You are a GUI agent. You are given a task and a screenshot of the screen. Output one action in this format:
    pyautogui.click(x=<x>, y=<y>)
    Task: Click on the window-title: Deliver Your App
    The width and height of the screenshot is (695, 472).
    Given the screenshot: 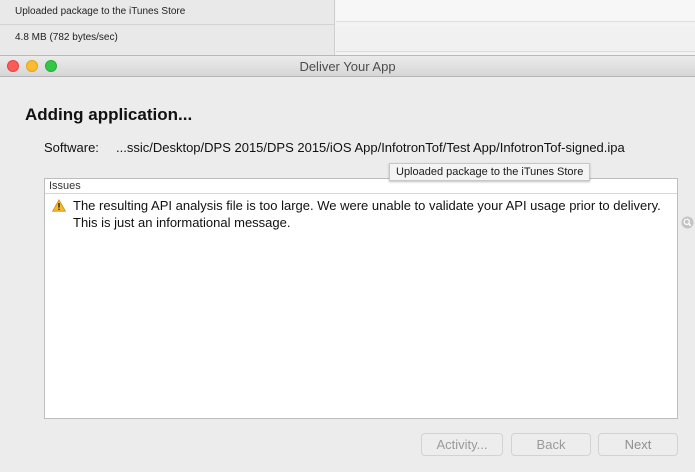 What is the action you would take?
    pyautogui.click(x=347, y=66)
    